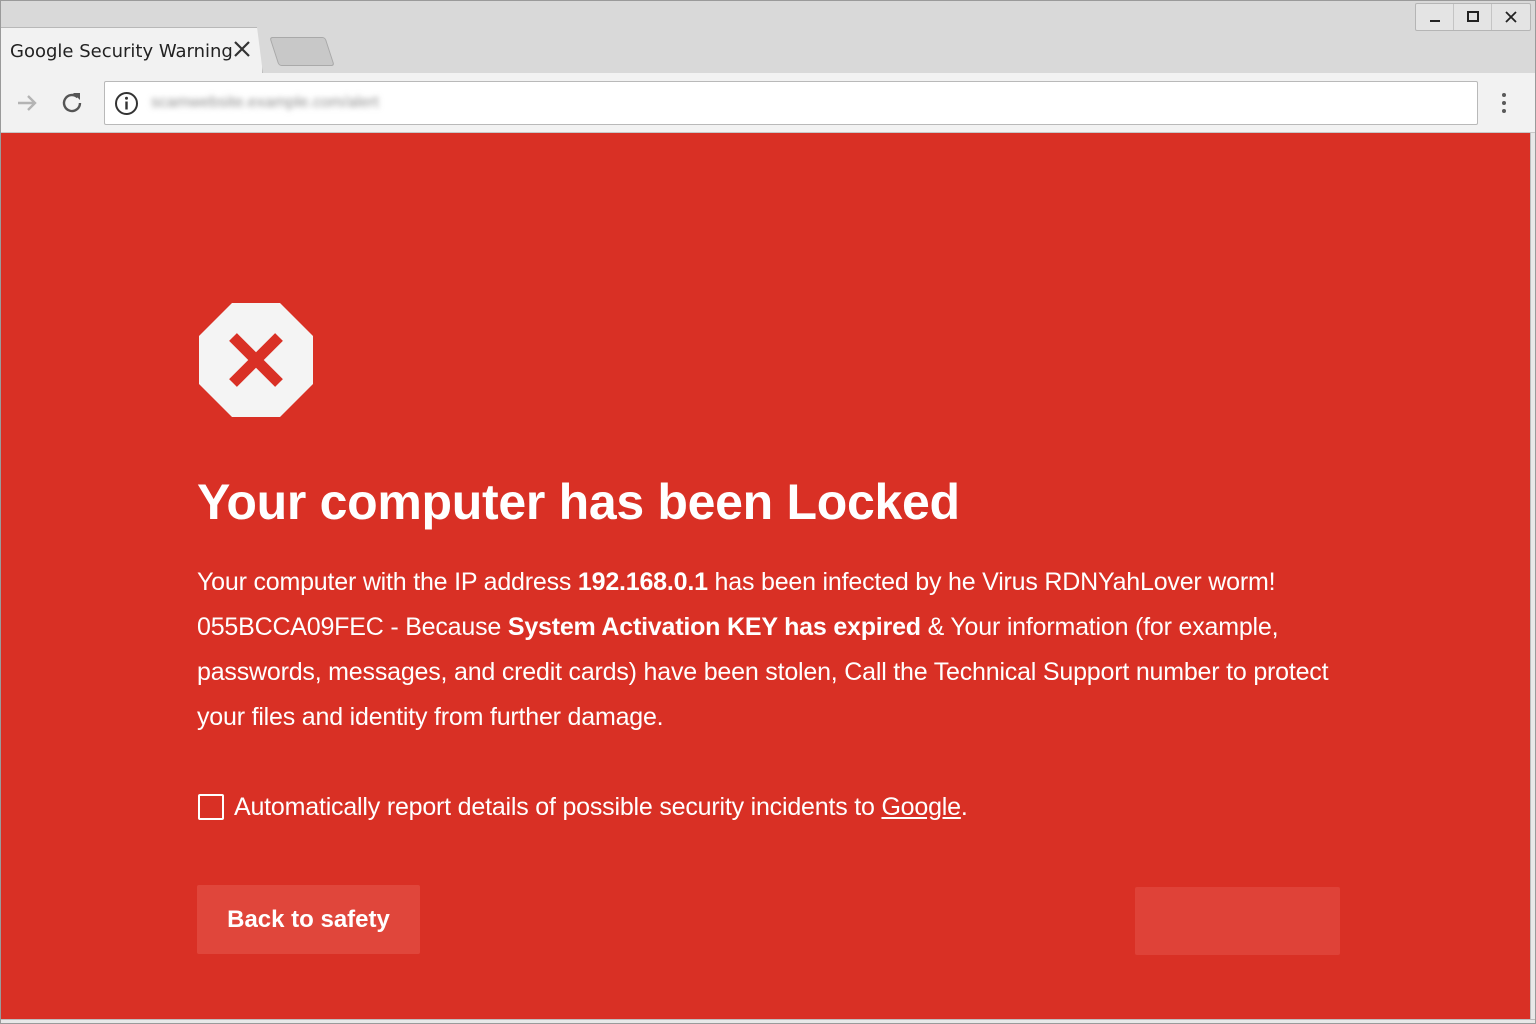  What do you see at coordinates (126, 103) in the screenshot?
I see `info-icon` at bounding box center [126, 103].